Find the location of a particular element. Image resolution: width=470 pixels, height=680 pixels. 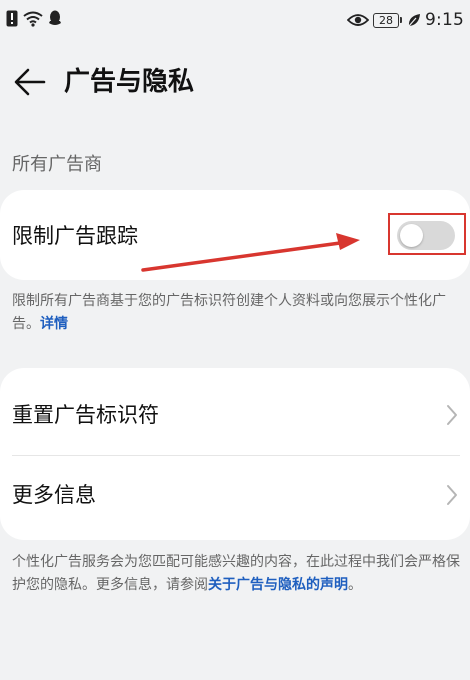

menu-item-more-info: 更多信息 is located at coordinates (235, 495).